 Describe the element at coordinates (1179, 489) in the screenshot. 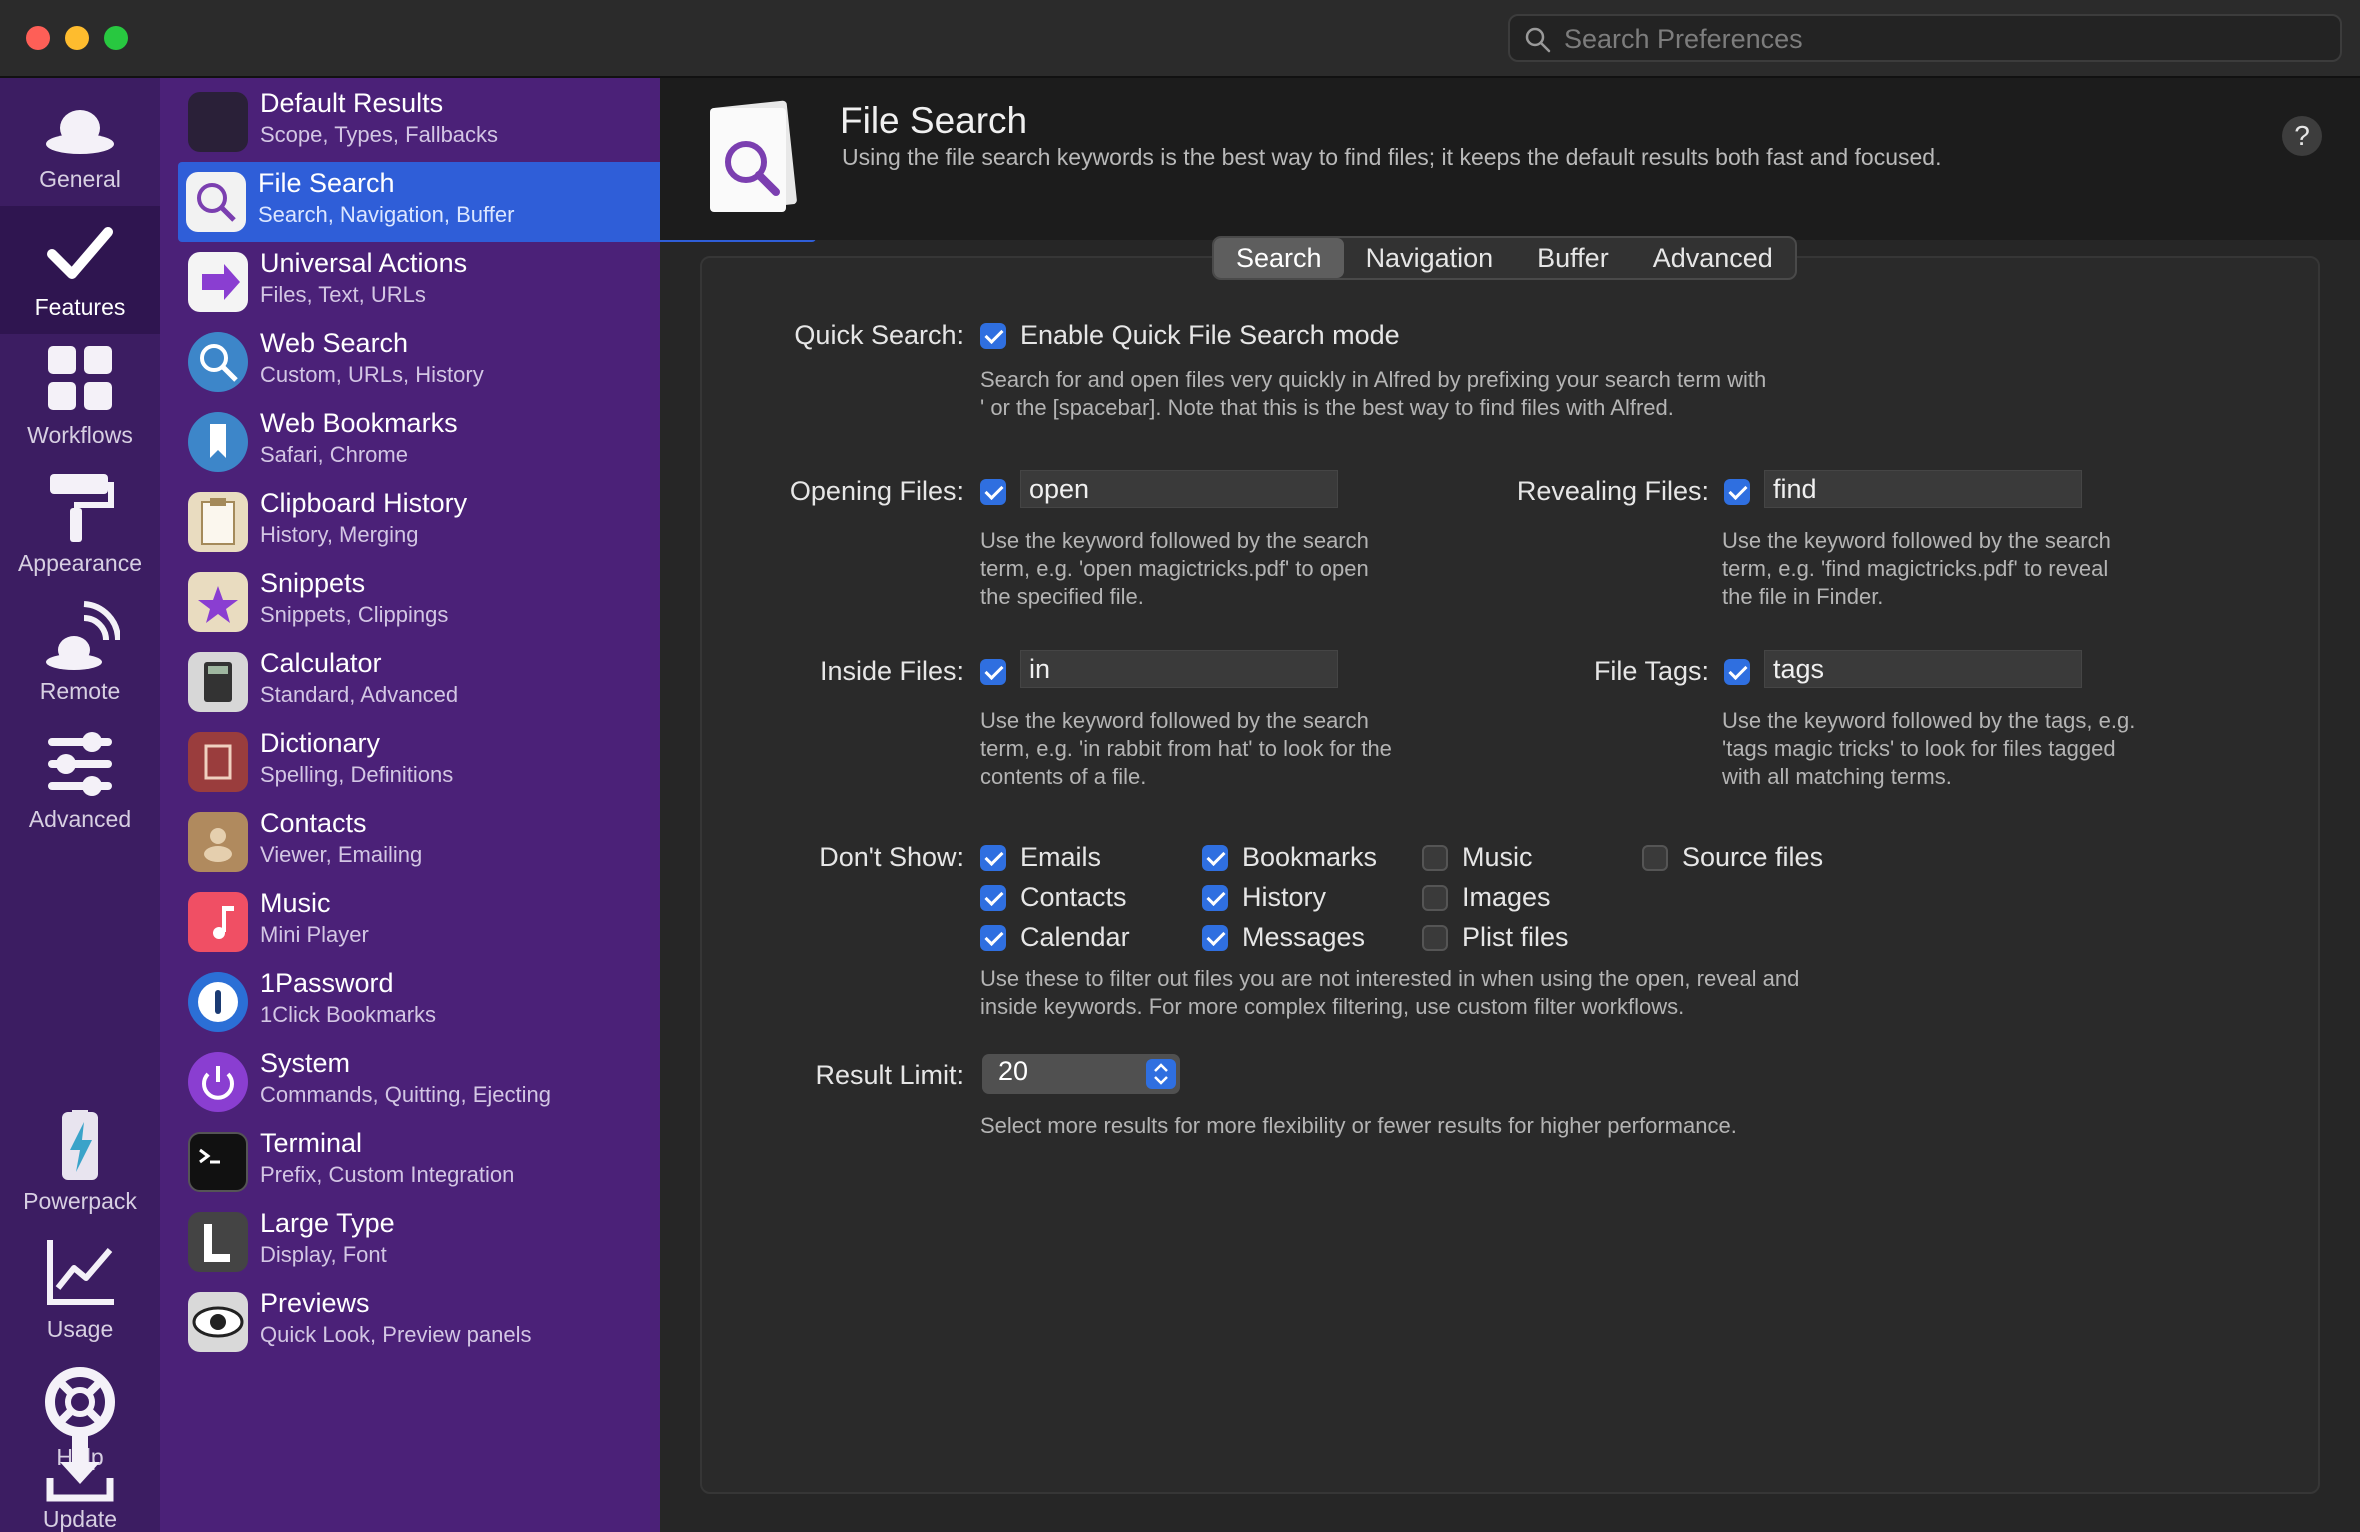

I see `opening-files-keyword-field: open` at that location.